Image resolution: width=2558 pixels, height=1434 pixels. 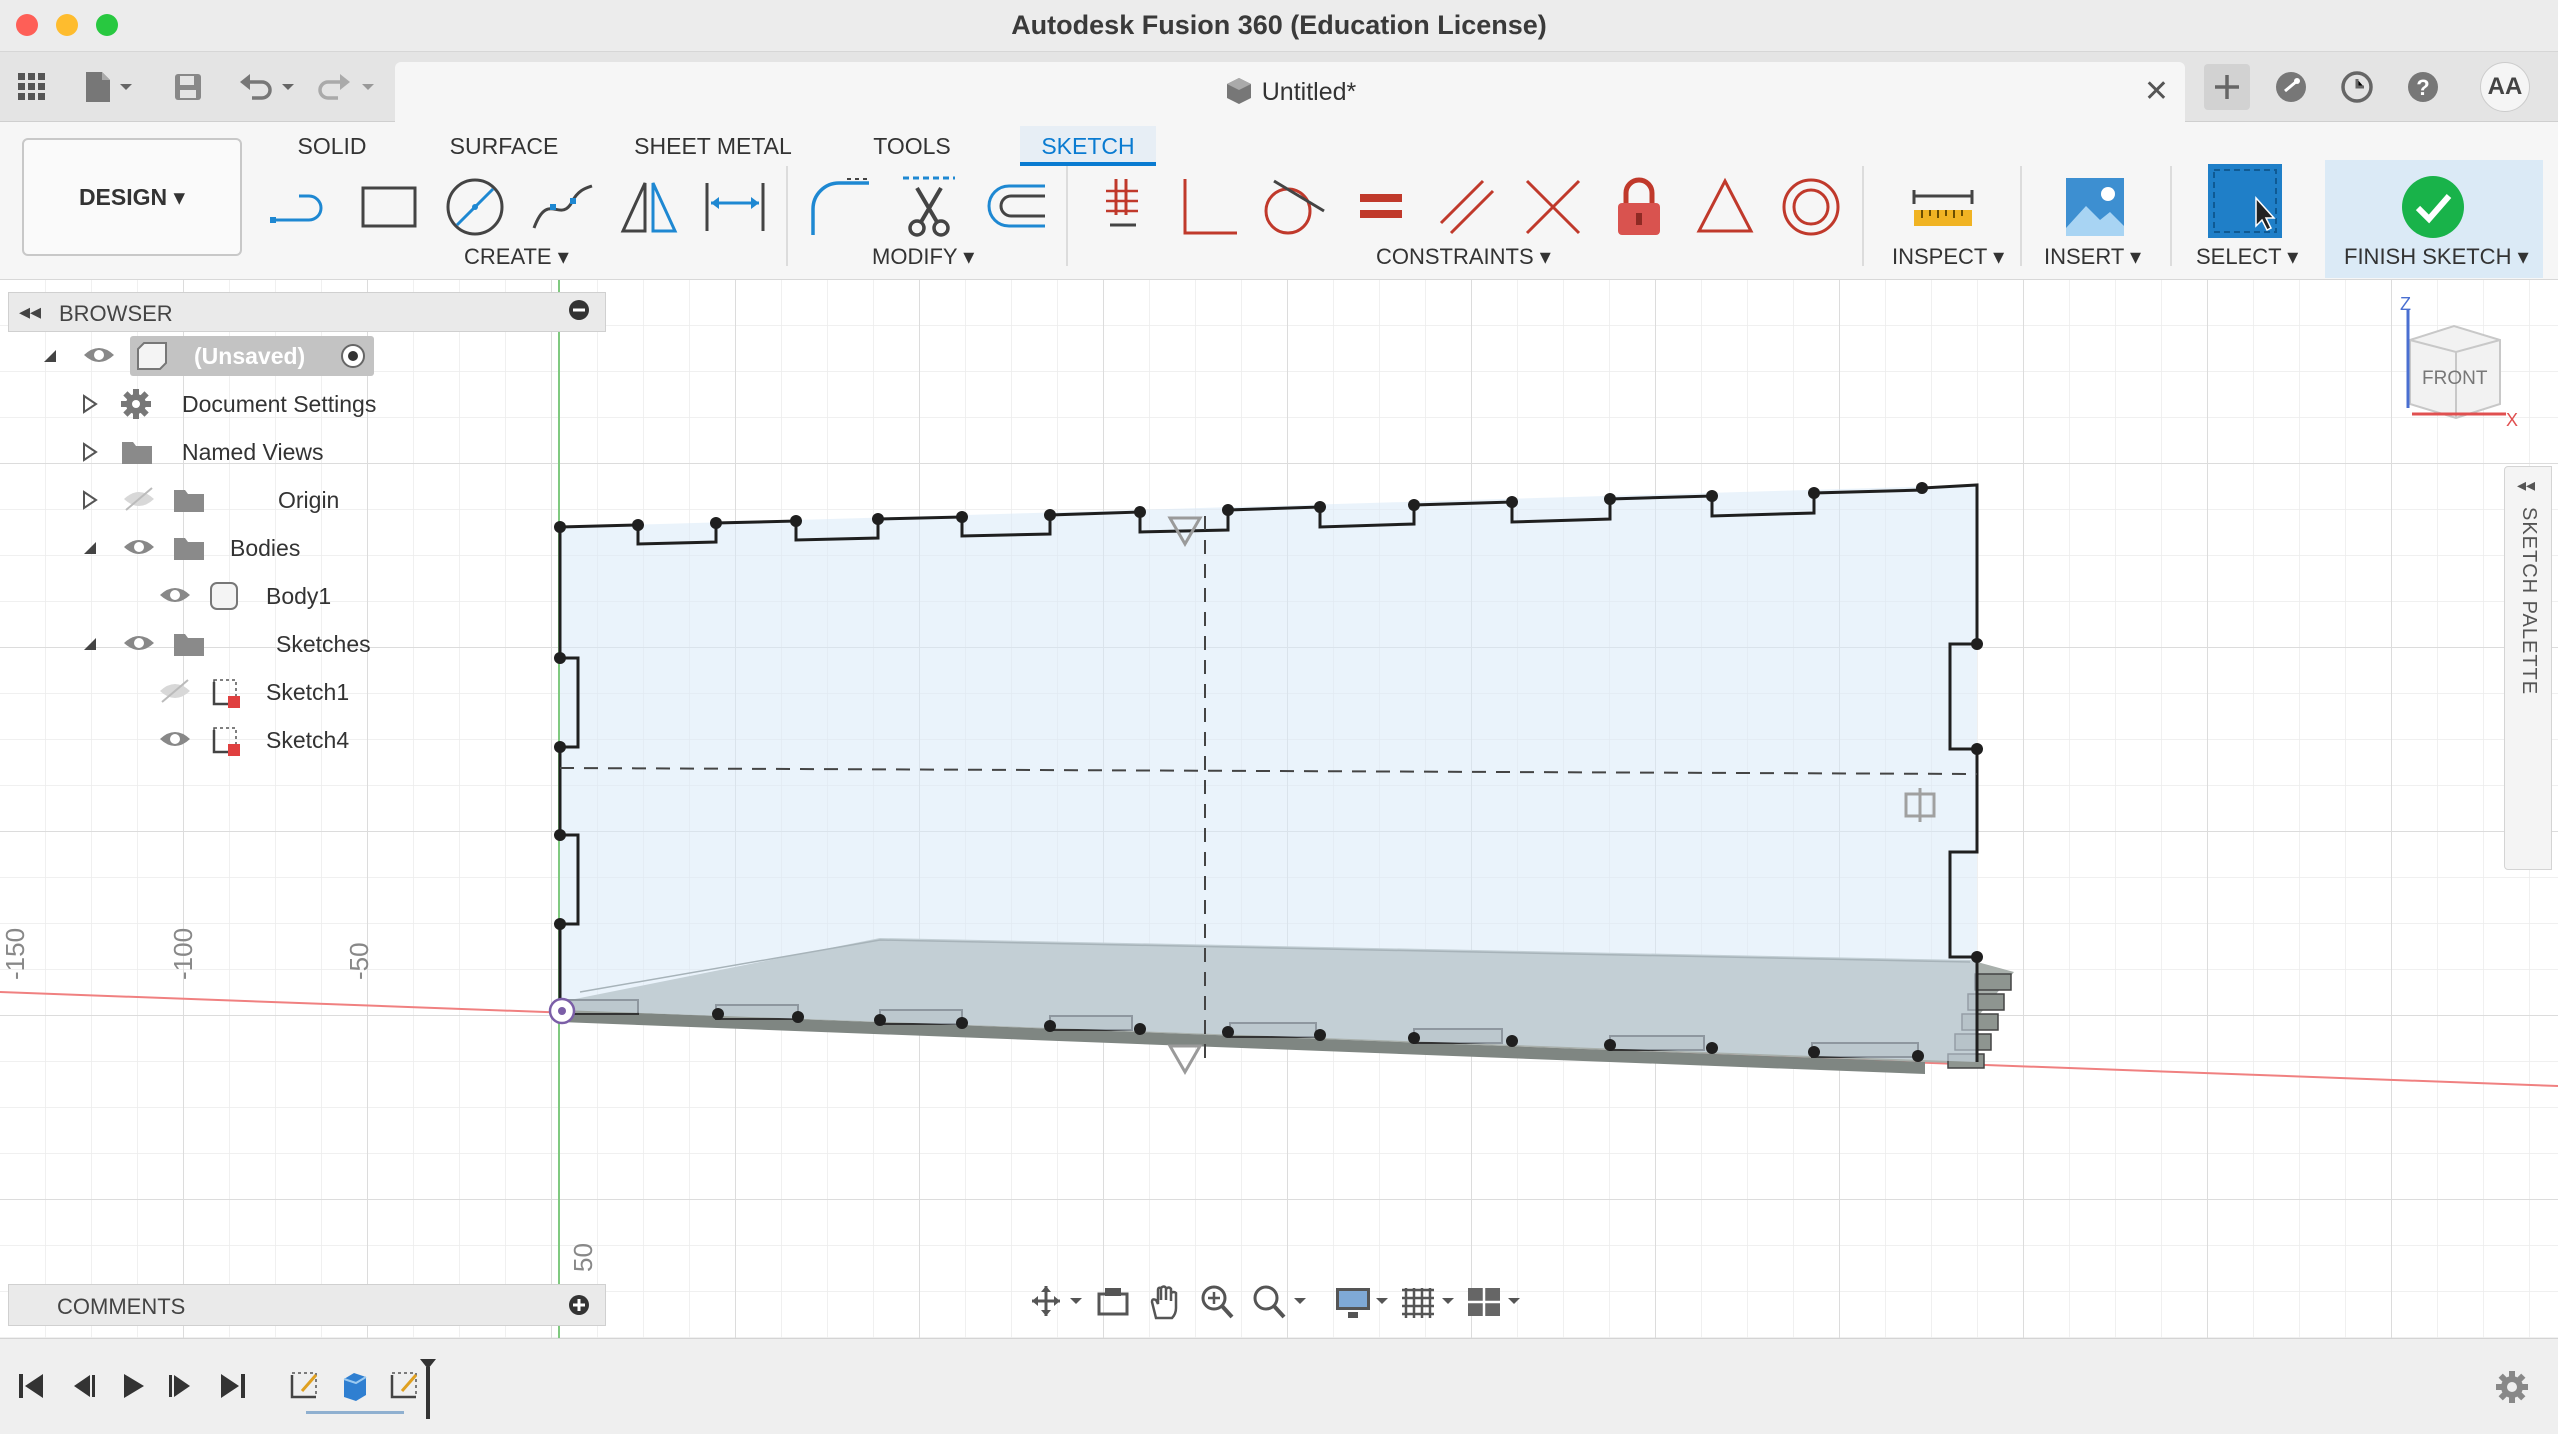 I want to click on dimension-tool-icon, so click(x=735, y=207).